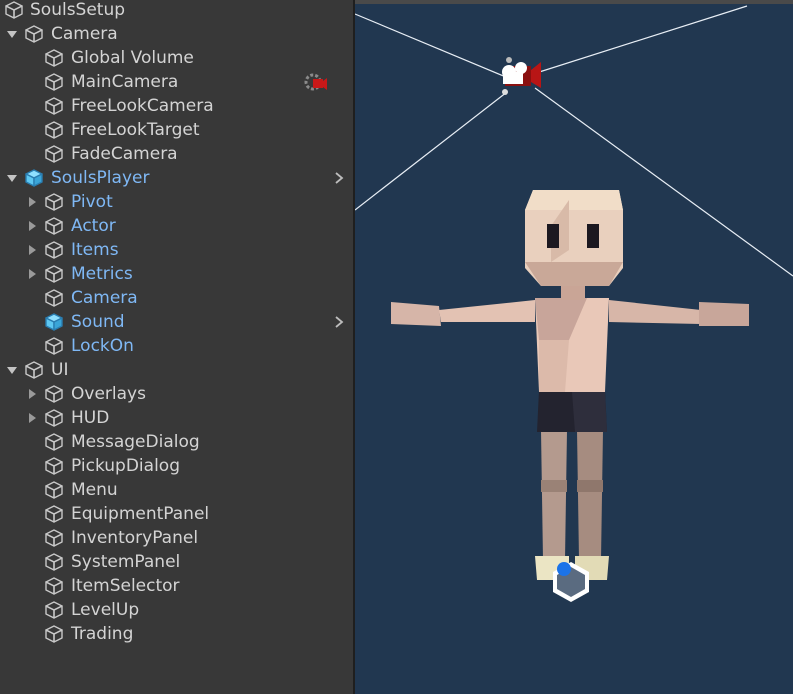 The width and height of the screenshot is (793, 694). What do you see at coordinates (125, 82) in the screenshot?
I see `hierarchy-item-label: MainCamera` at bounding box center [125, 82].